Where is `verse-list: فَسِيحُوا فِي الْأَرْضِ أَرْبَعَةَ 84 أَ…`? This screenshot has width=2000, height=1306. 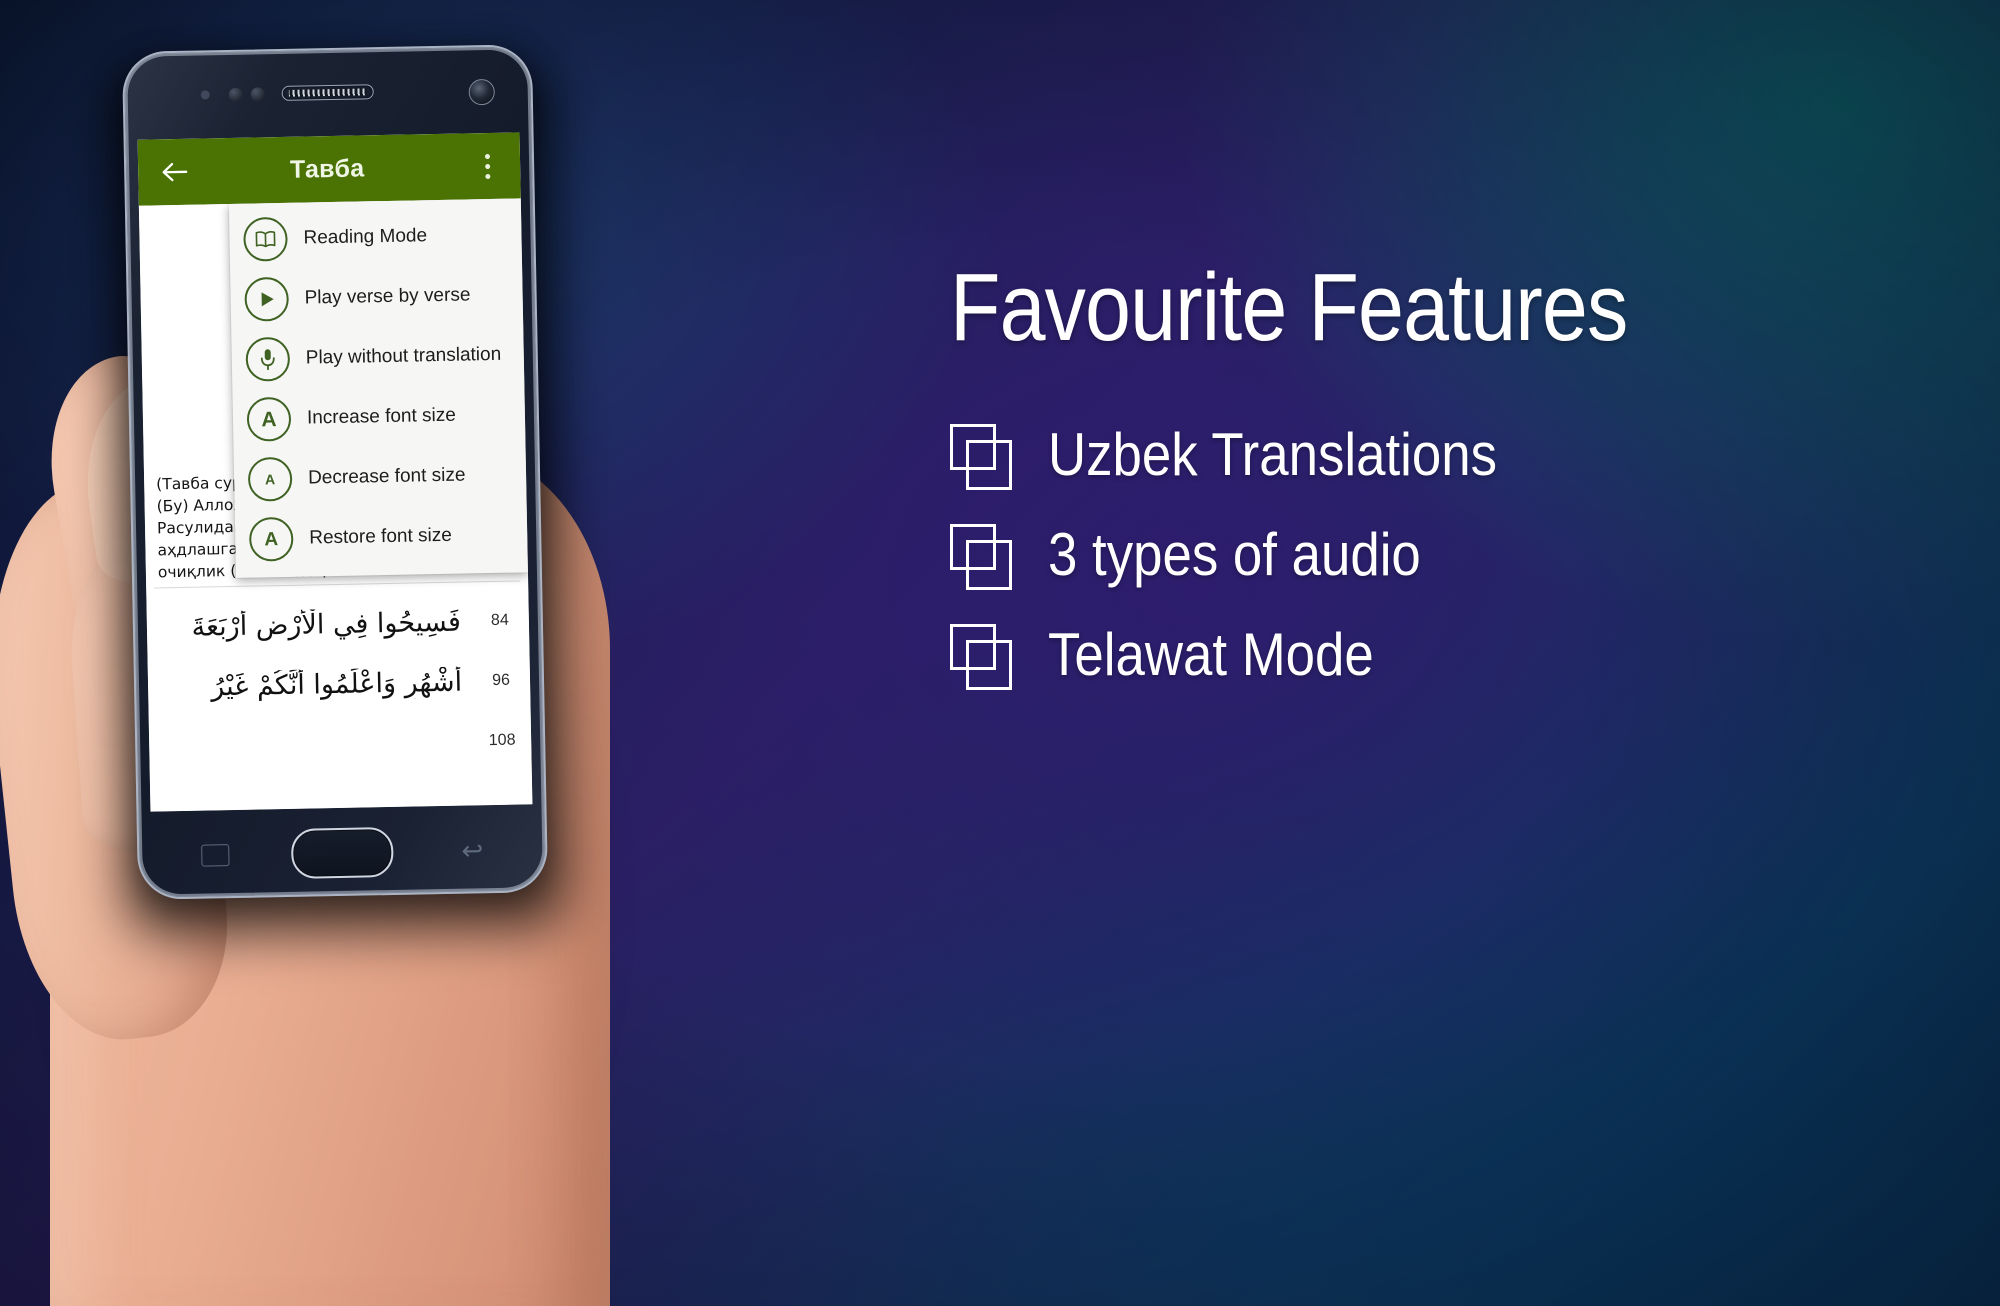
verse-list: فَسِيحُوا فِي الْأَرْضِ أَرْبَعَةَ 84 أَ… is located at coordinates (338, 683).